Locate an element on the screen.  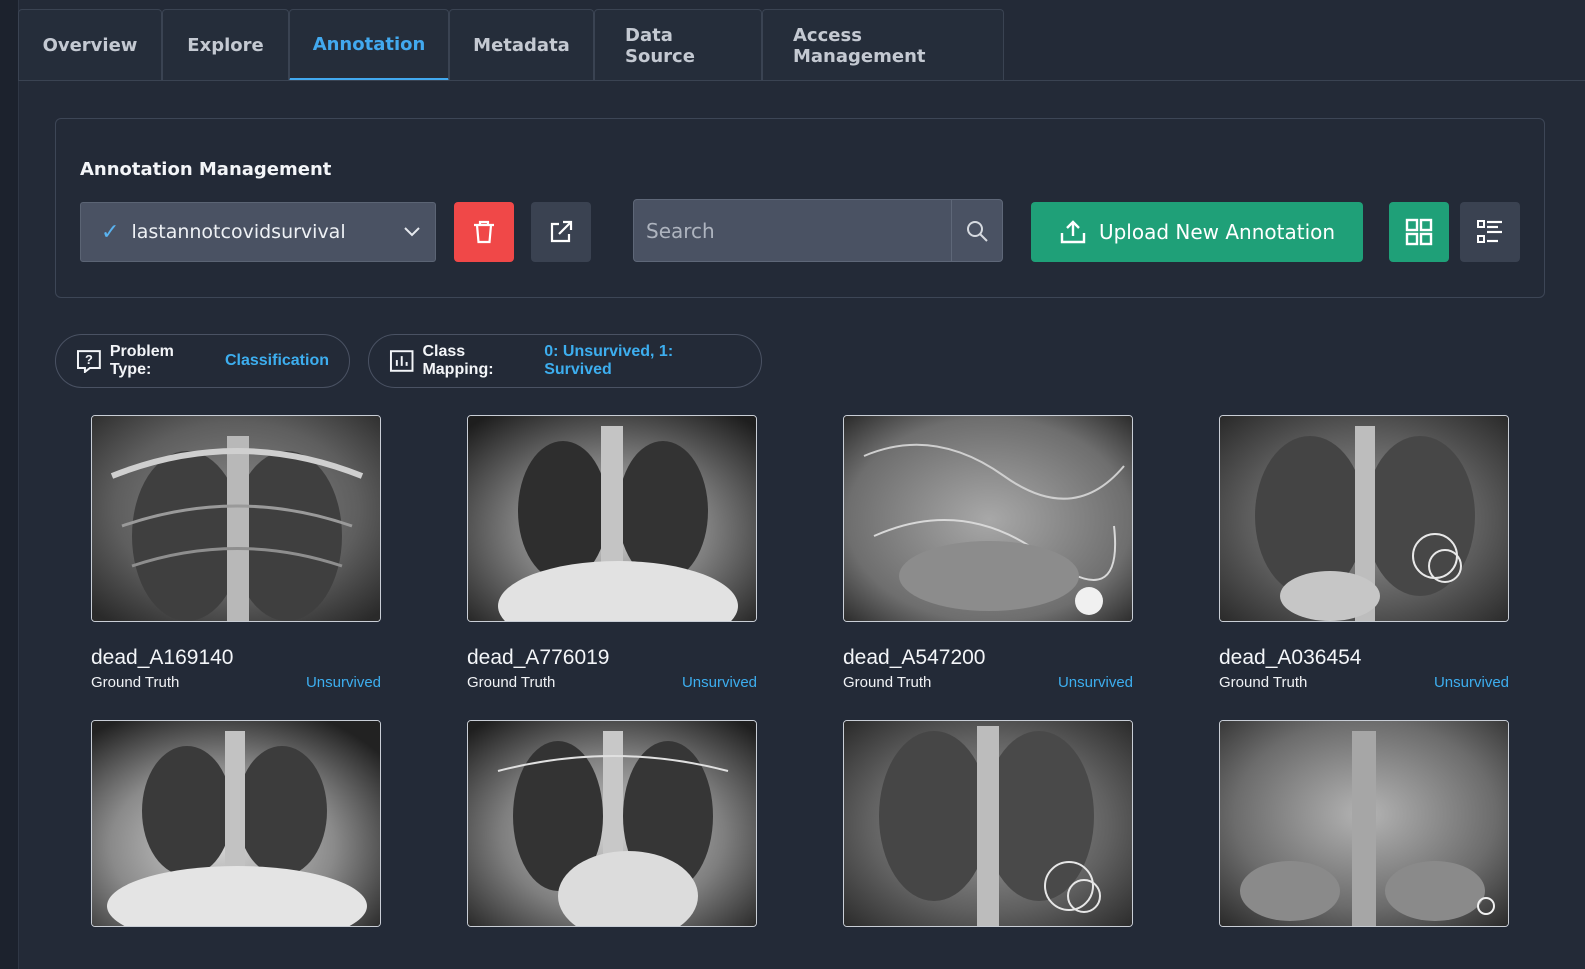
image-card: dead_A776019 Ground Truth Unsurvived is located at coordinates (612, 553).